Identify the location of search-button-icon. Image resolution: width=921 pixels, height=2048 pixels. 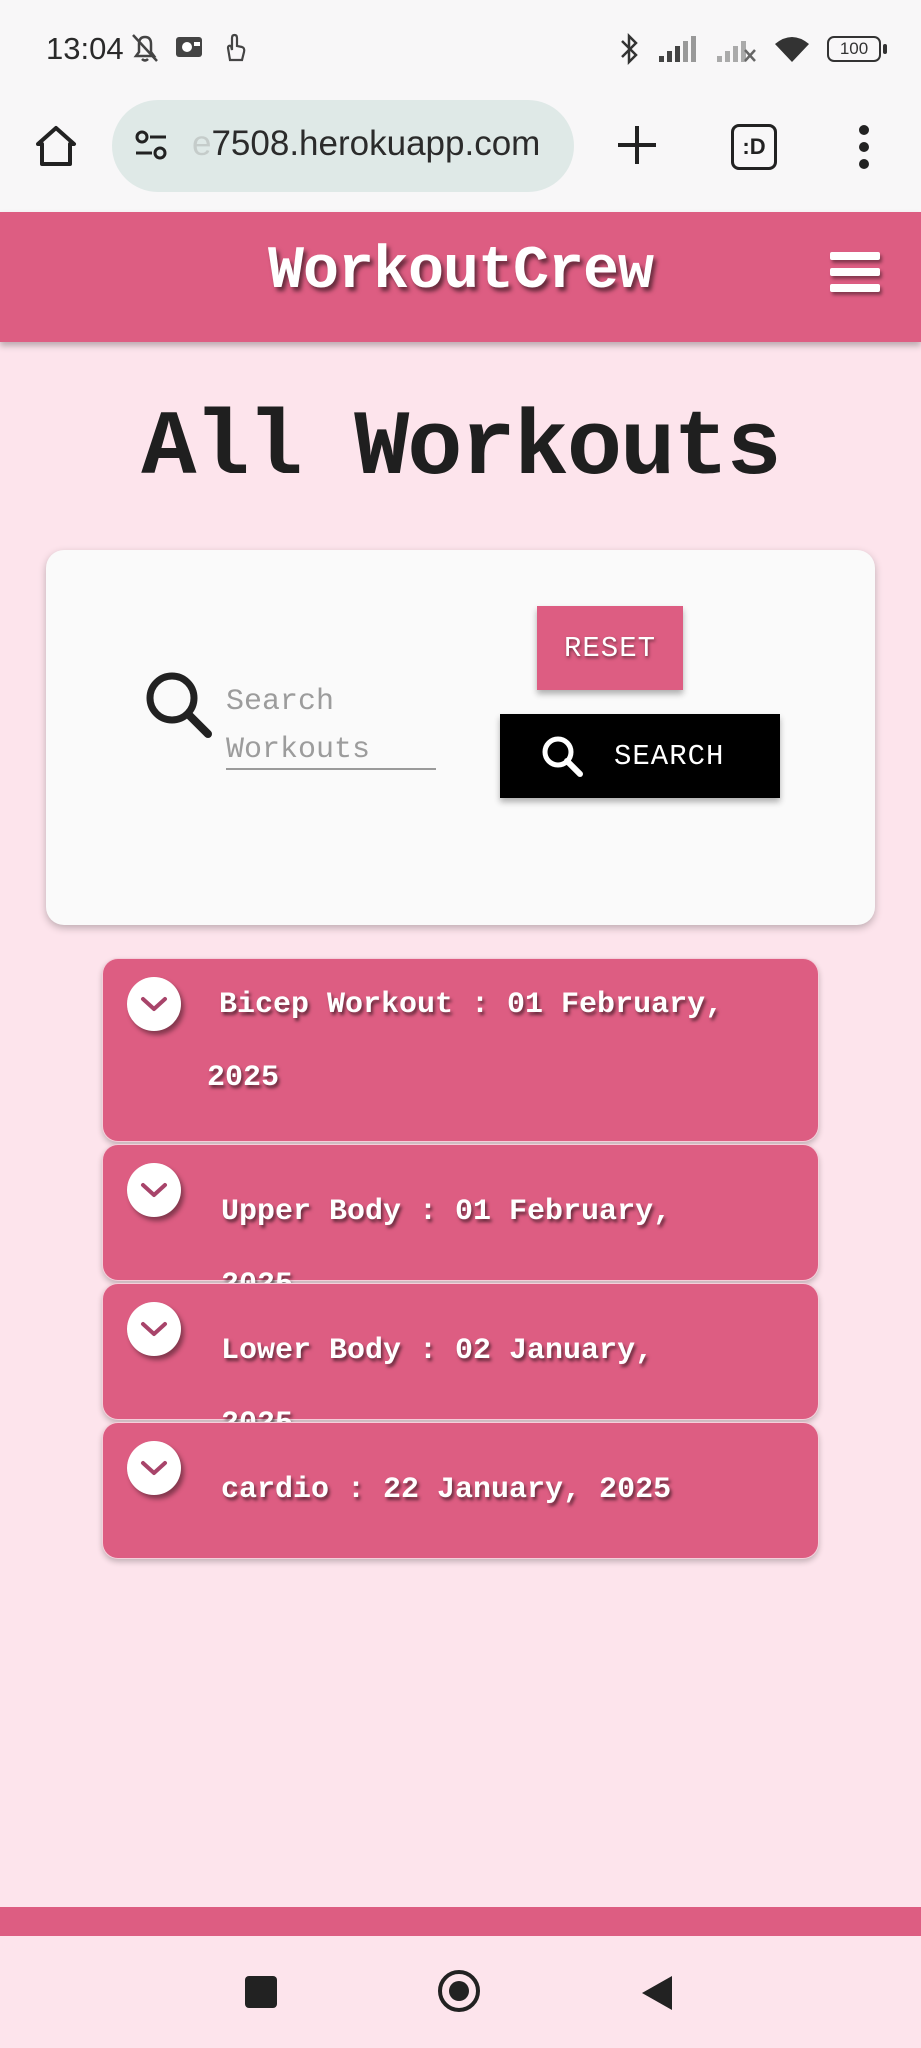
(562, 756).